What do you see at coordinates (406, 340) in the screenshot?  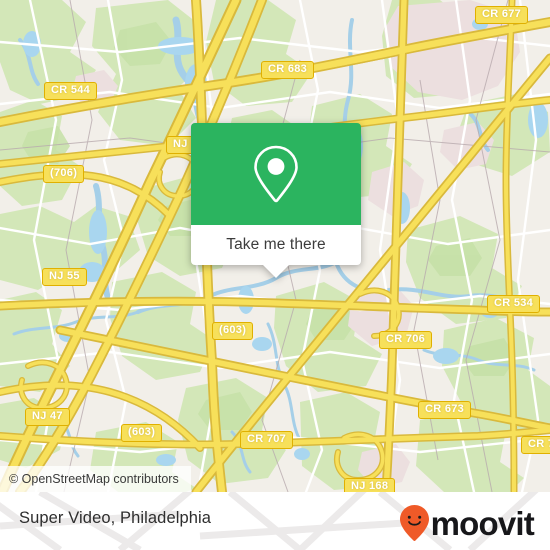 I see `road-label-cr-706: CR 706` at bounding box center [406, 340].